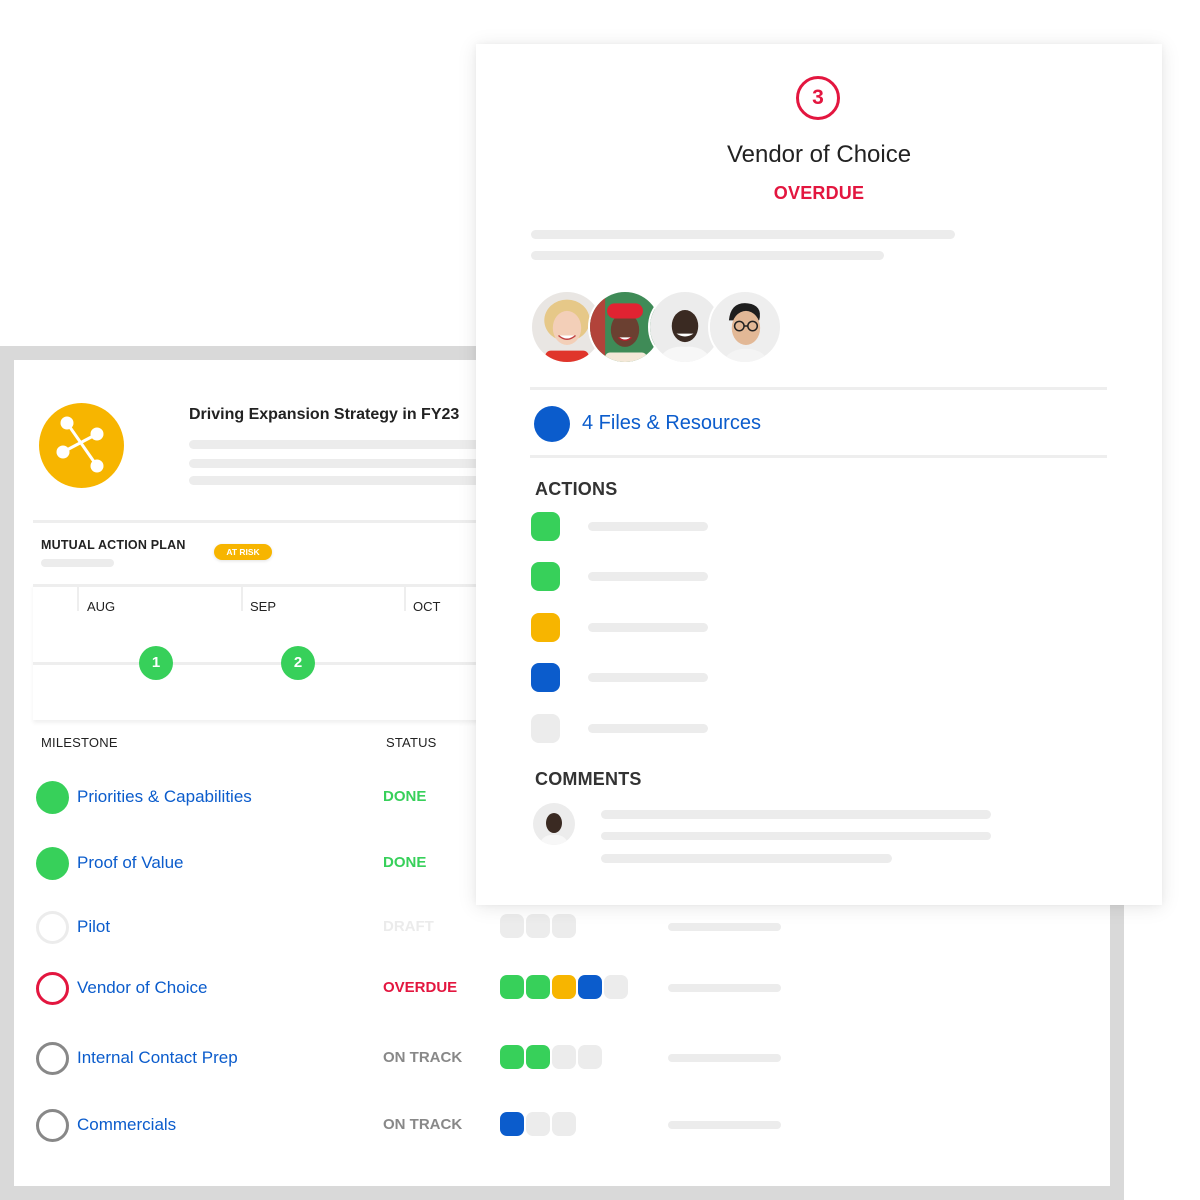  Describe the element at coordinates (79, 742) in the screenshot. I see `milestone-column-header: MILESTONE` at that location.